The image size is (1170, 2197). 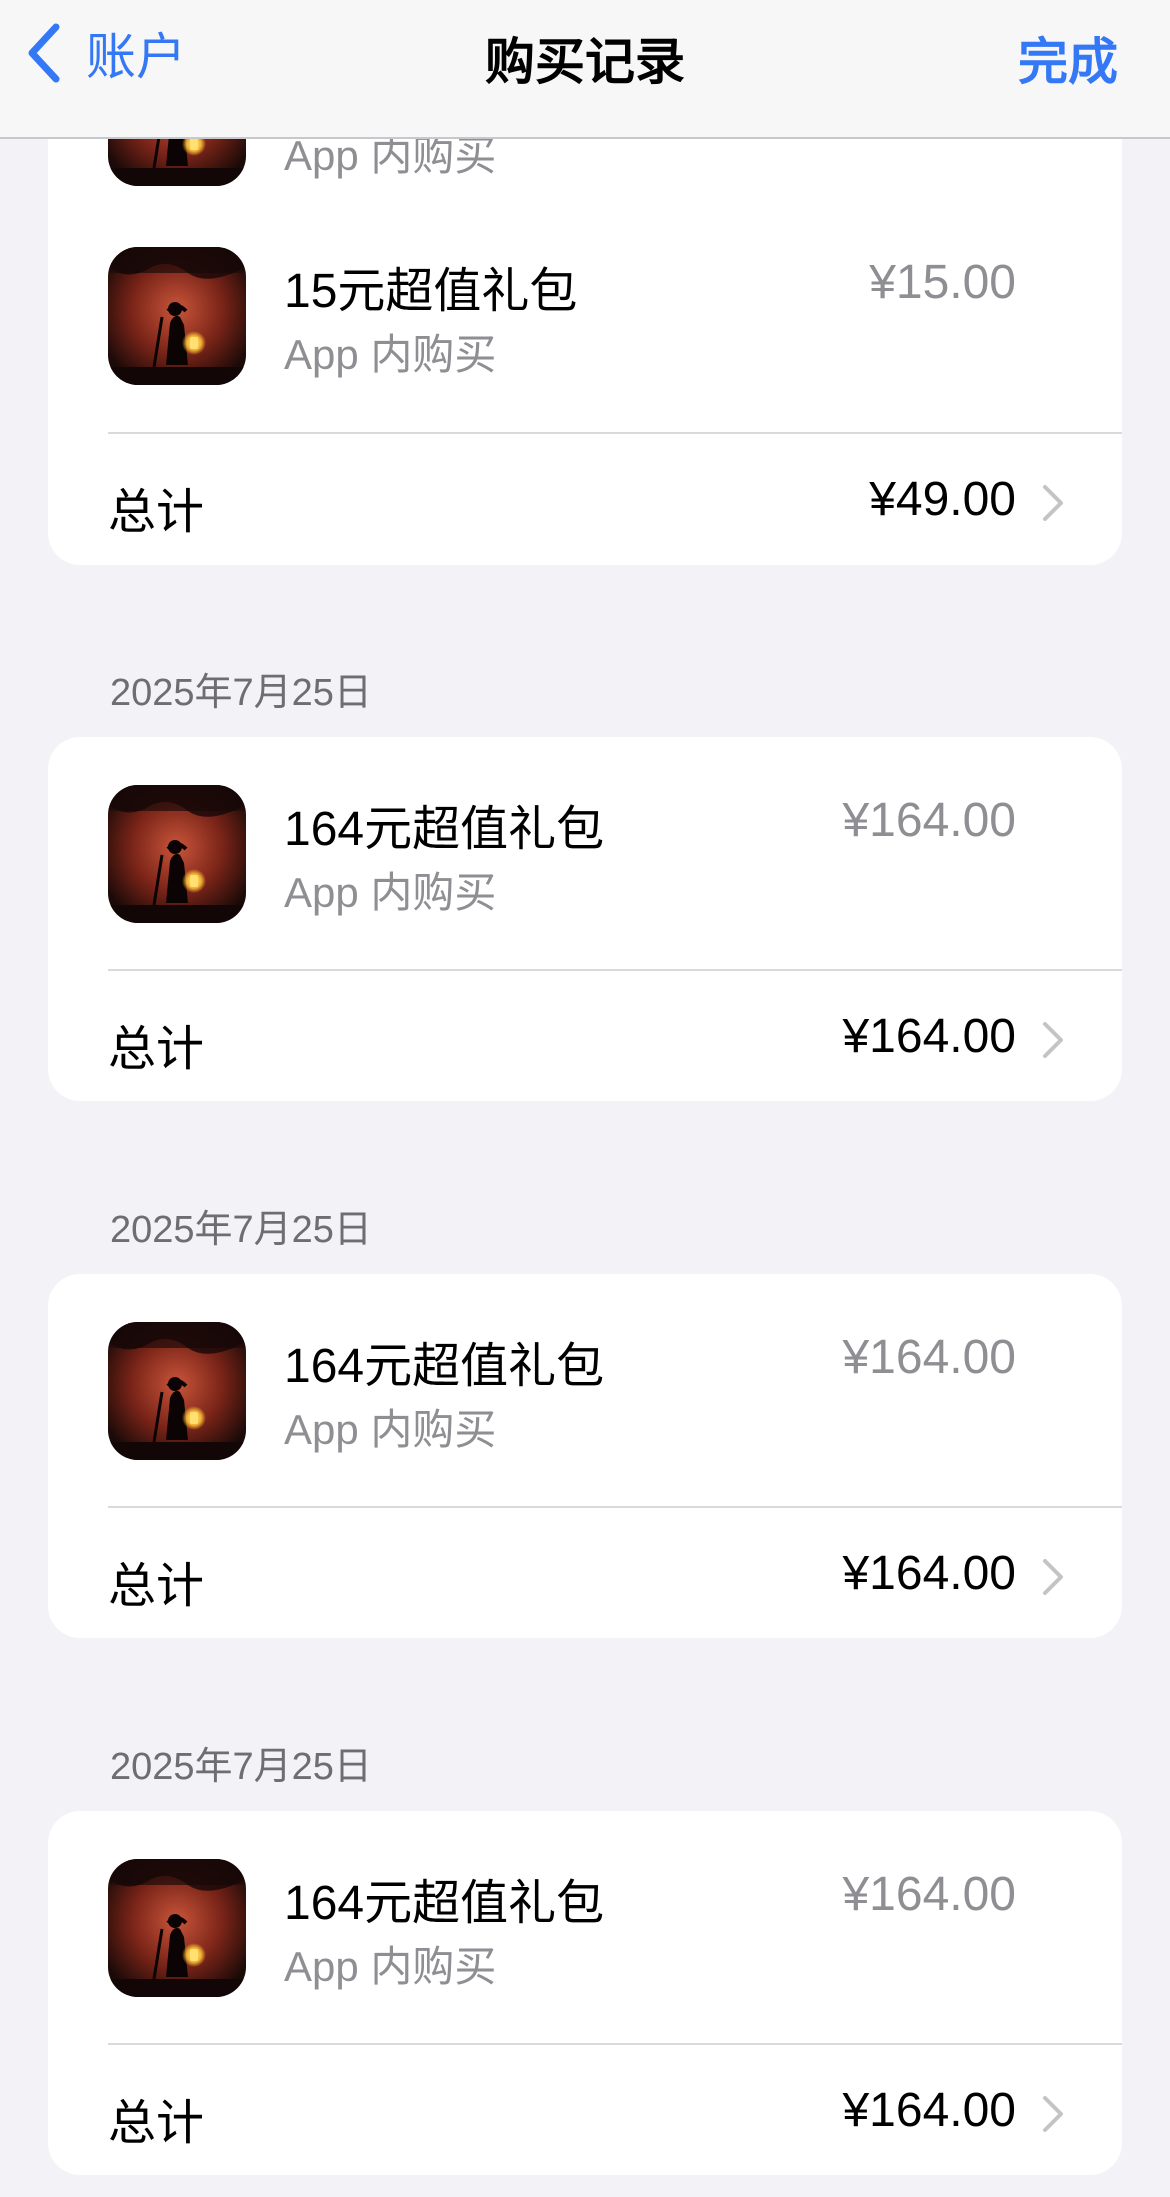 I want to click on page-title: 购买记录, so click(x=585, y=62).